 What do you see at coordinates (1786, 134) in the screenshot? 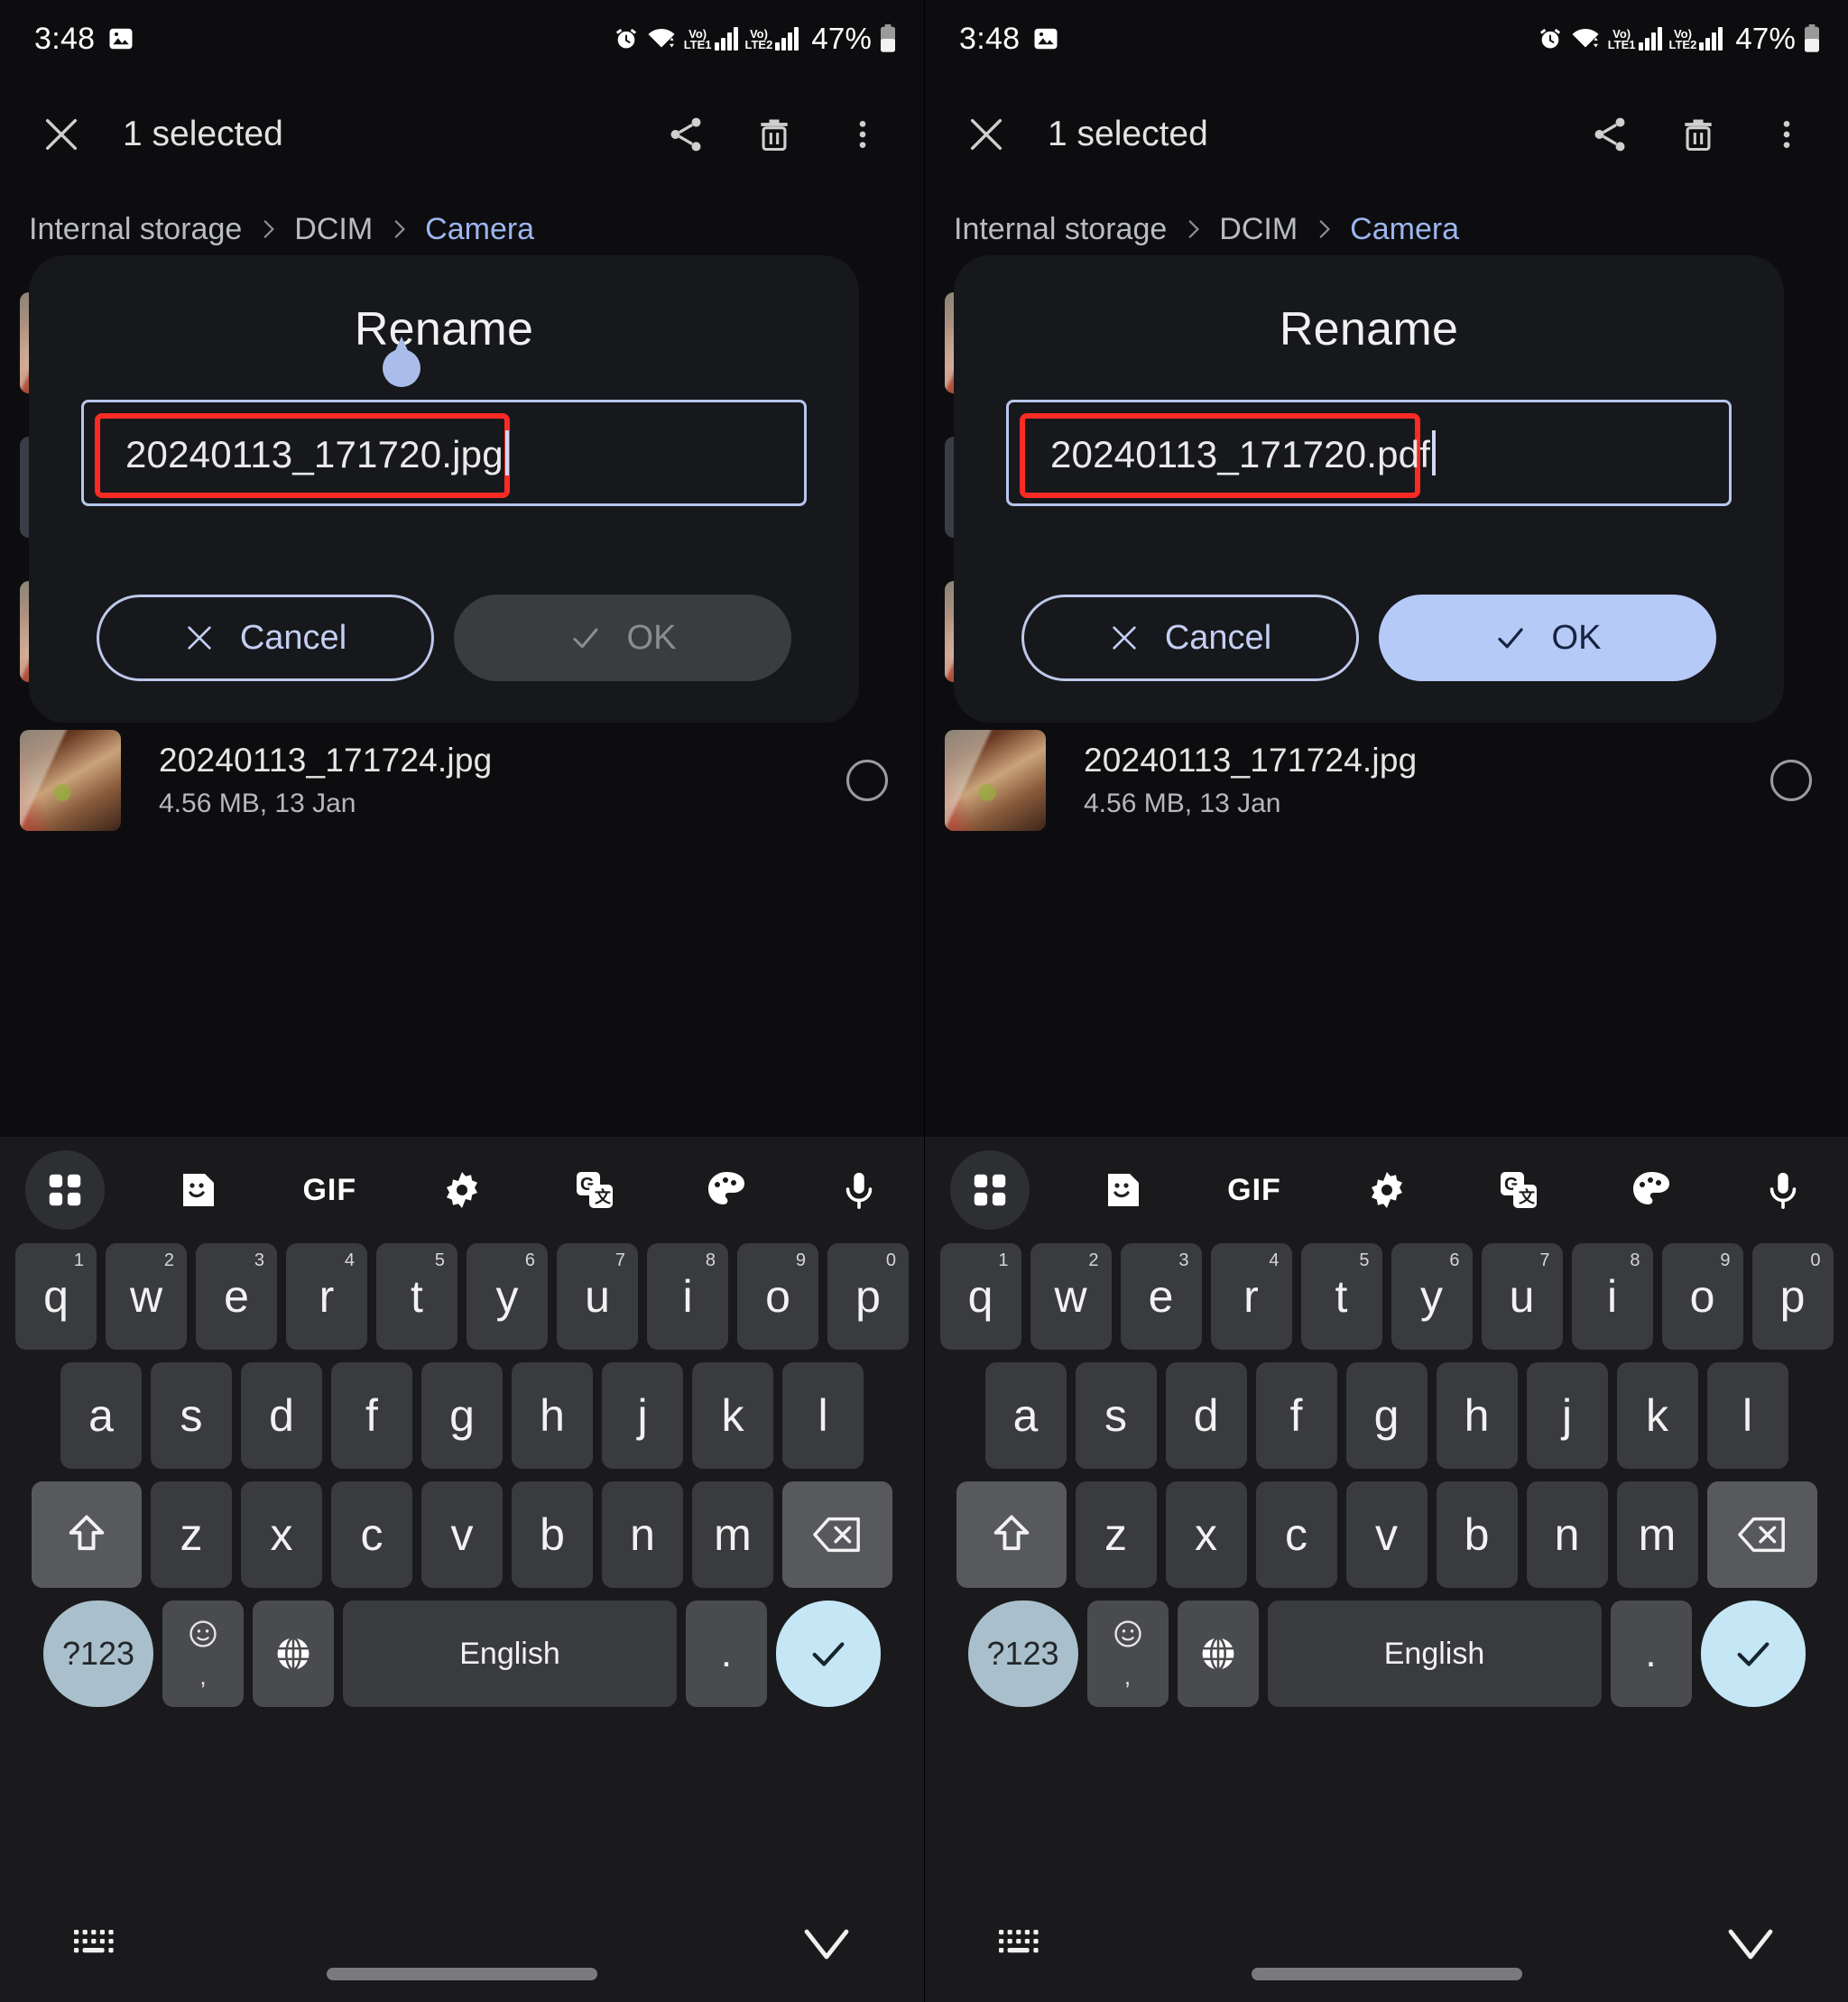
I see `overflow-menu-button` at bounding box center [1786, 134].